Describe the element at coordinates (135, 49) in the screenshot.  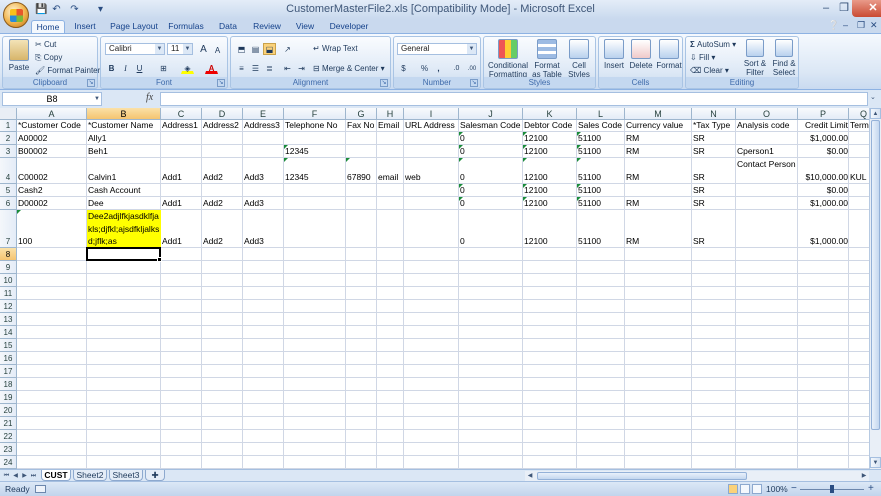
I see `font-name-select: Calibri ▼` at that location.